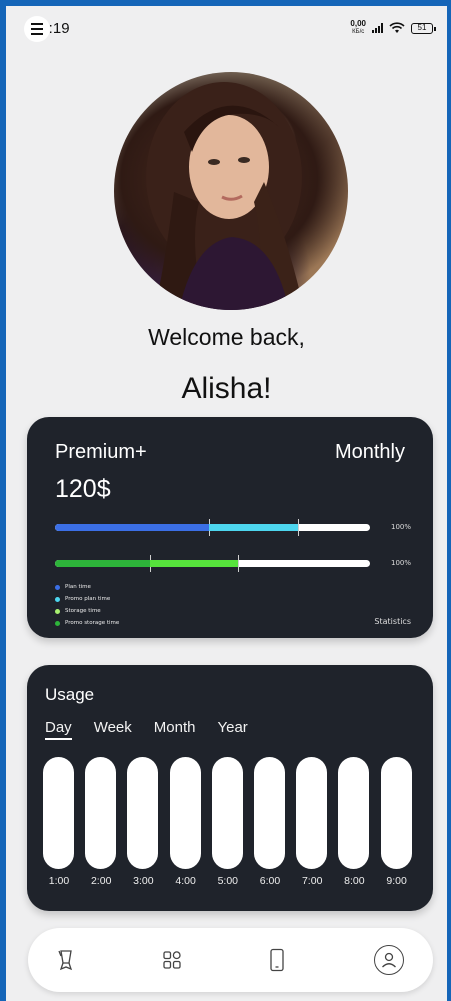 The image size is (451, 1001). I want to click on usage-title: Usage, so click(70, 694).